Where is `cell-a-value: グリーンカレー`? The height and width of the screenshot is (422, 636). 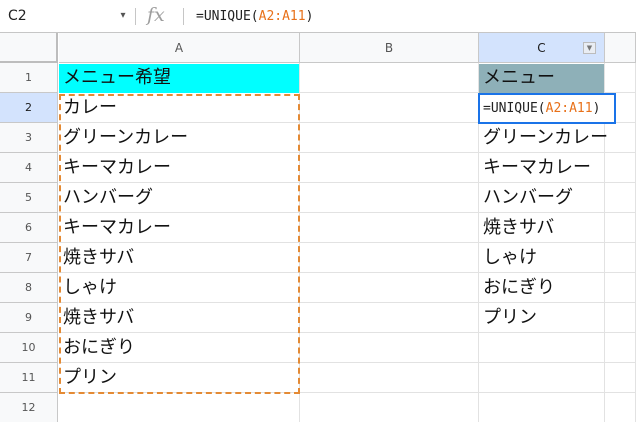
cell-a-value: グリーンカレー is located at coordinates (126, 137).